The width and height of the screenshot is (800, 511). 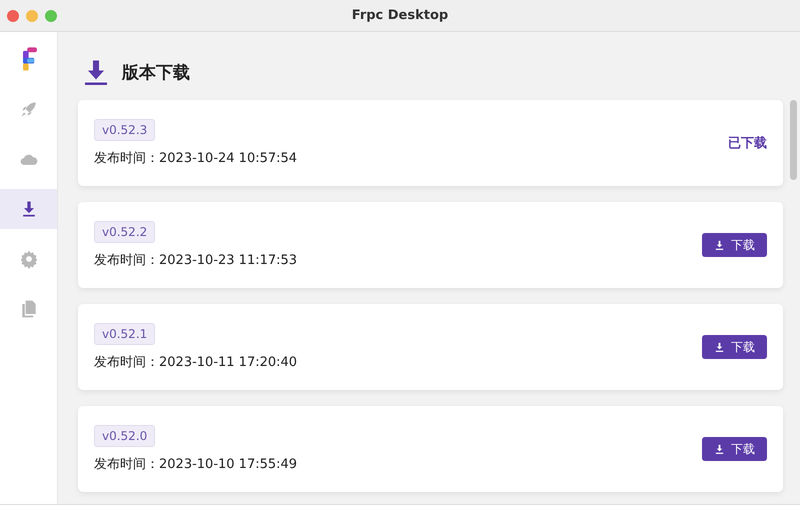 I want to click on publish-time: 发布时间：2023-10-24 10:57:54, so click(x=196, y=158).